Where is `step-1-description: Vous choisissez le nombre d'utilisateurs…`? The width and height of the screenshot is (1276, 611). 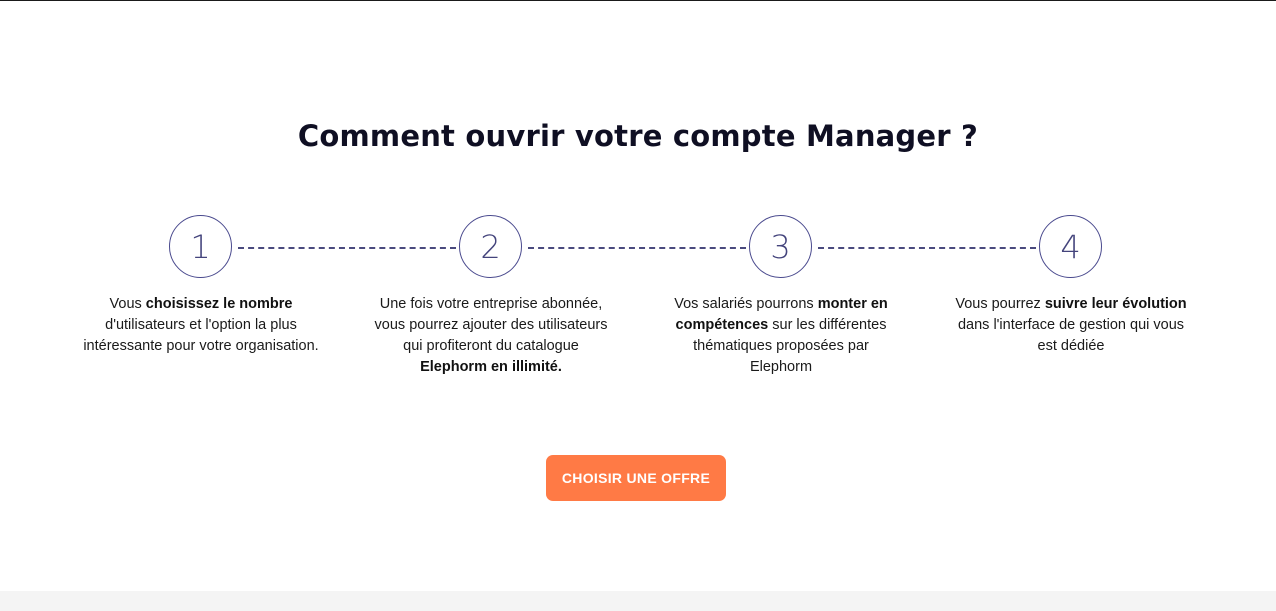 step-1-description: Vous choisissez le nombre d'utilisateurs… is located at coordinates (201, 325).